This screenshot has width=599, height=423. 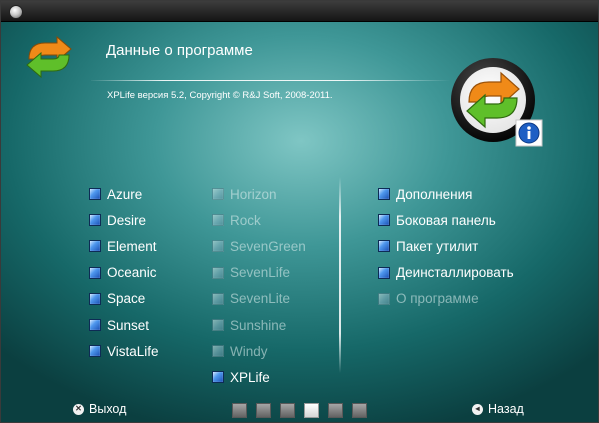 What do you see at coordinates (78, 409) in the screenshot?
I see `close-circle-icon: ✕` at bounding box center [78, 409].